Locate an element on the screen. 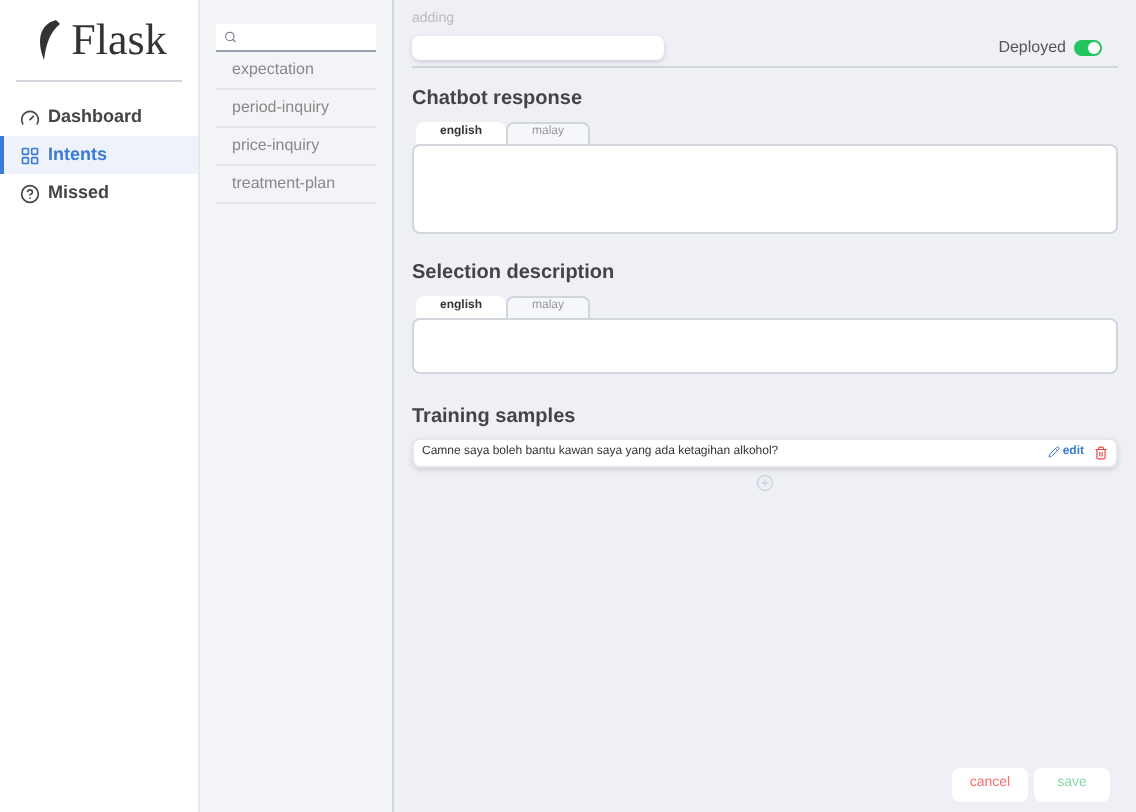 The image size is (1136, 812). trash-icon is located at coordinates (1101, 452).